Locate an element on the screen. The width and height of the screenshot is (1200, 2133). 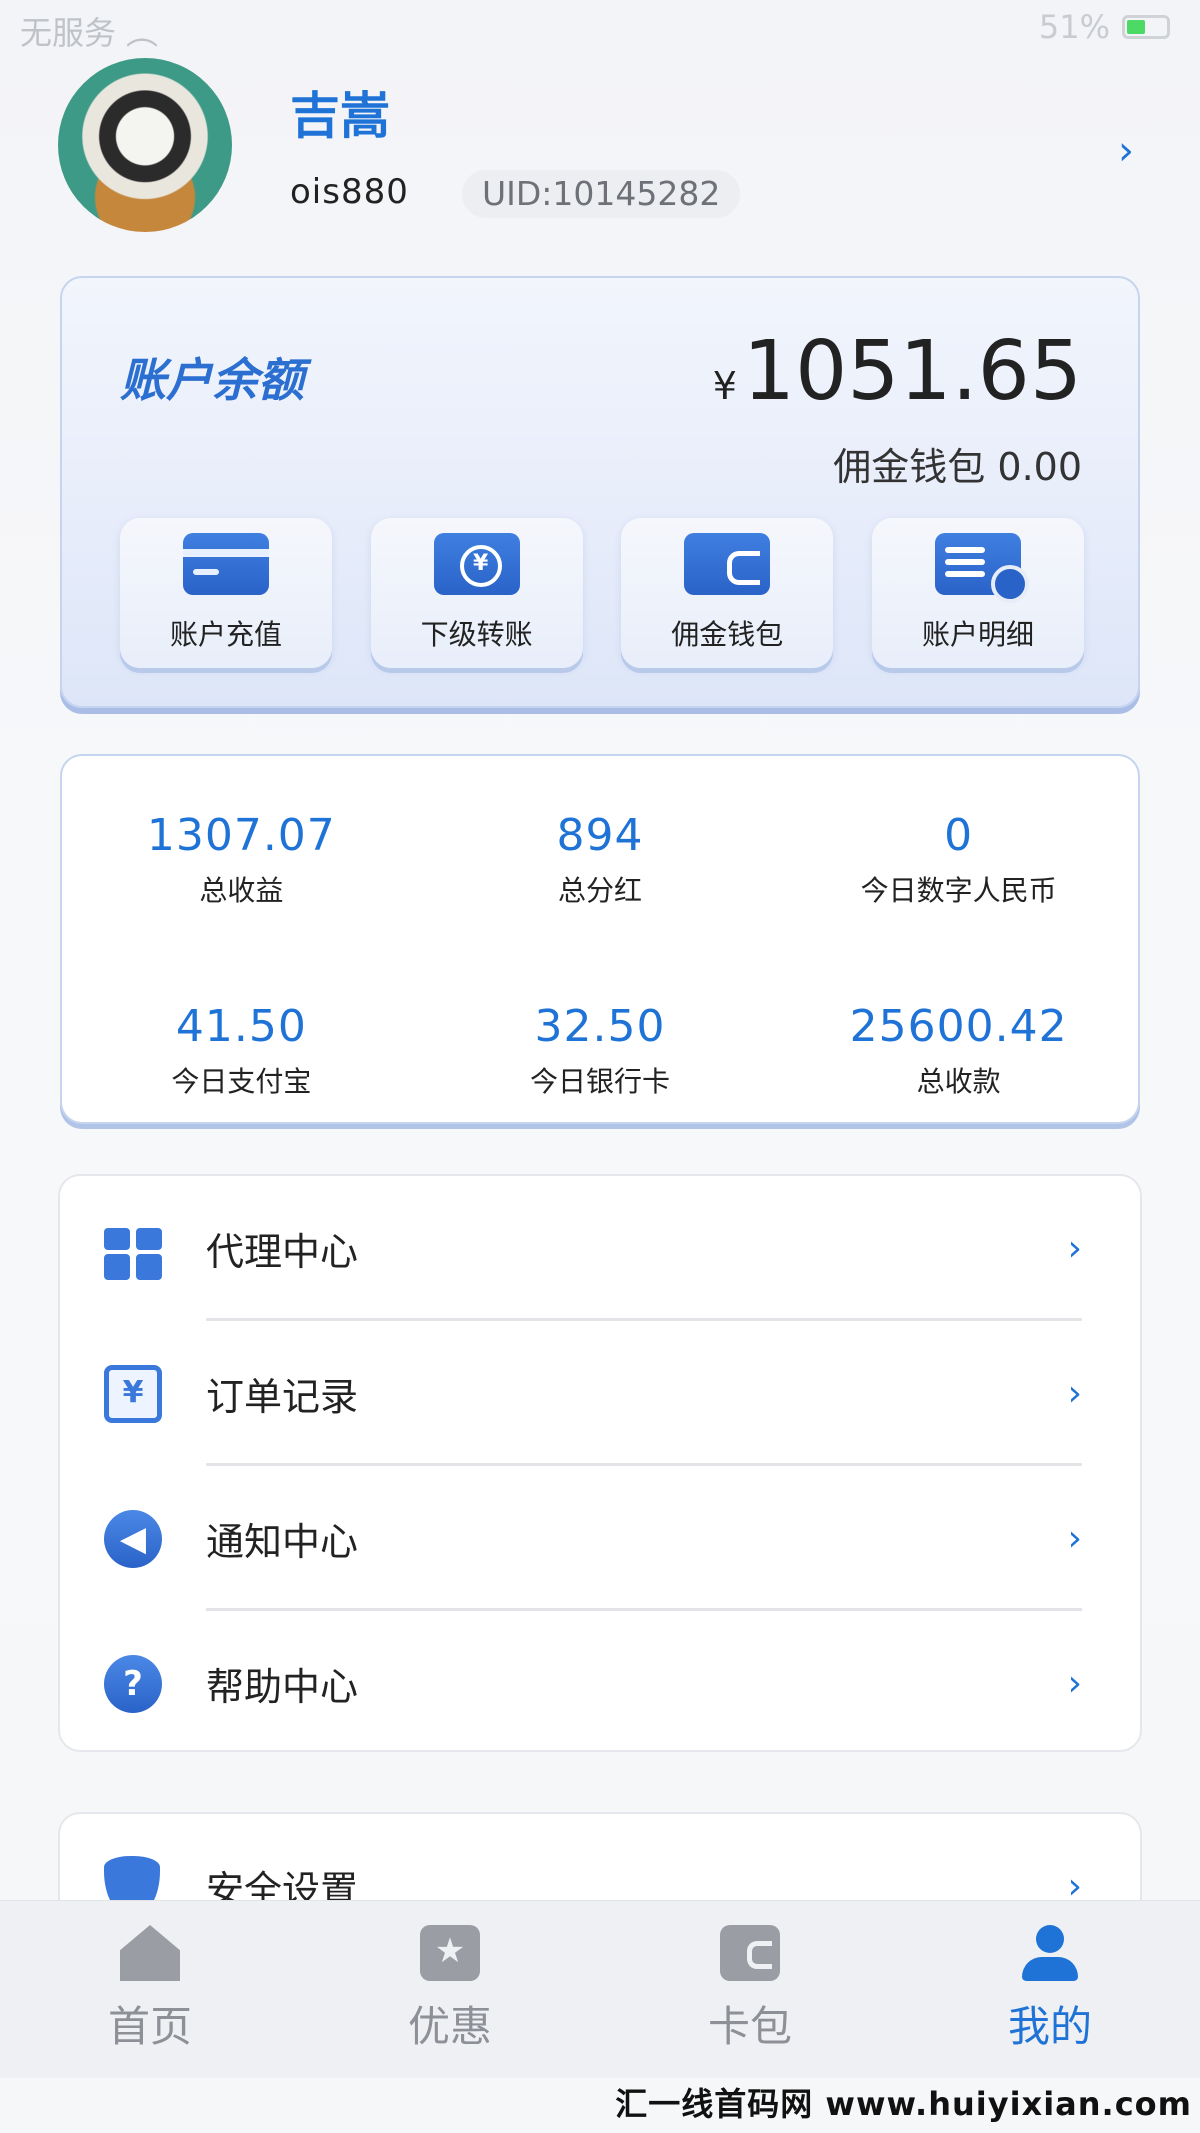
stat-value: 41.50 is located at coordinates (241, 1026).